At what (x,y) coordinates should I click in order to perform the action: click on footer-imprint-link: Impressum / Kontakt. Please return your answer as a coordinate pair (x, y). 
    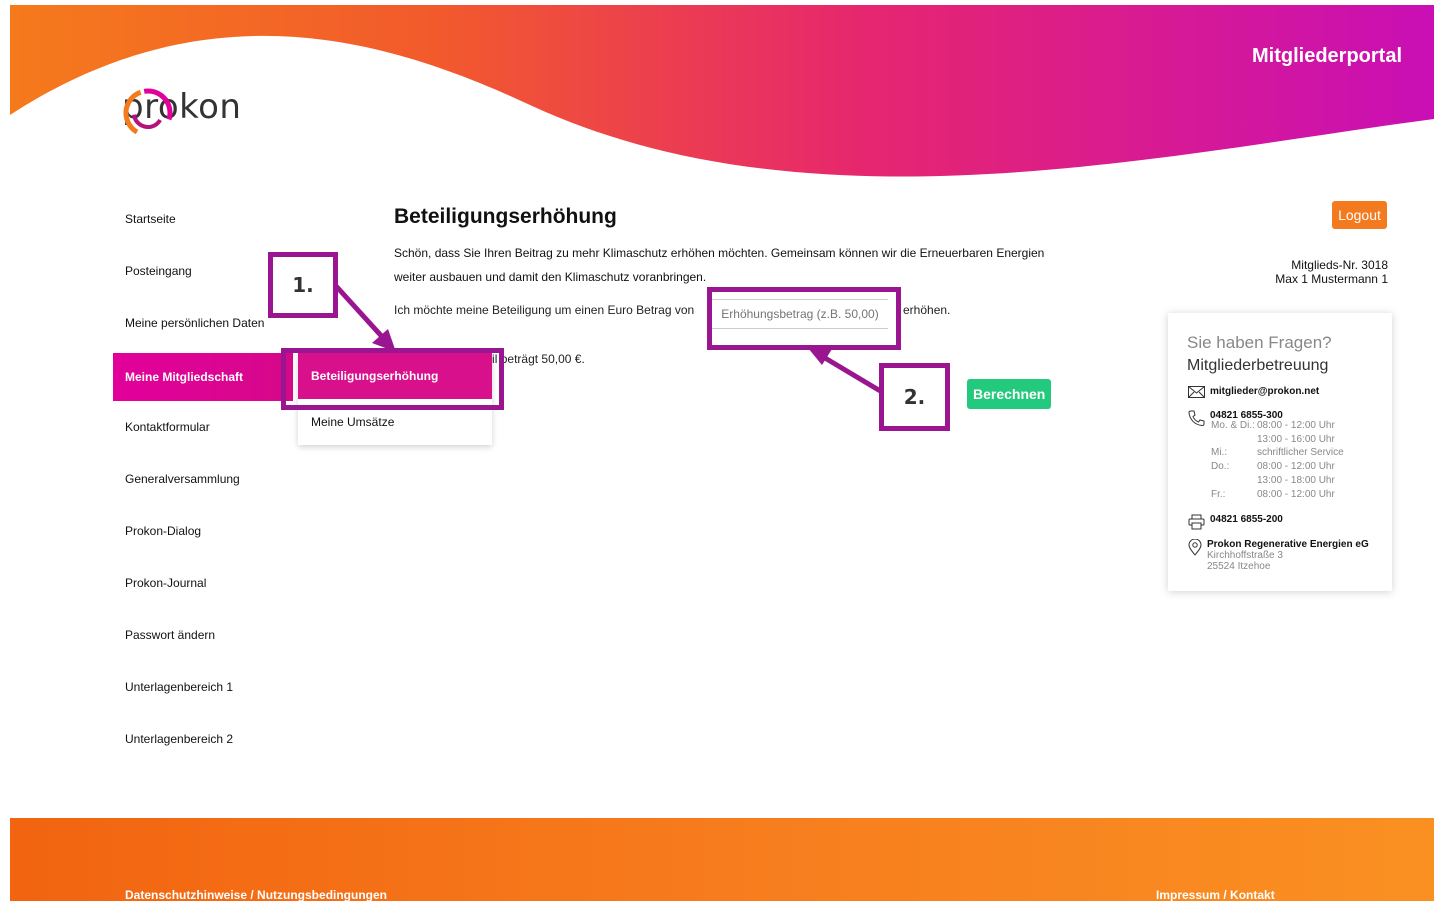
    Looking at the image, I should click on (1215, 894).